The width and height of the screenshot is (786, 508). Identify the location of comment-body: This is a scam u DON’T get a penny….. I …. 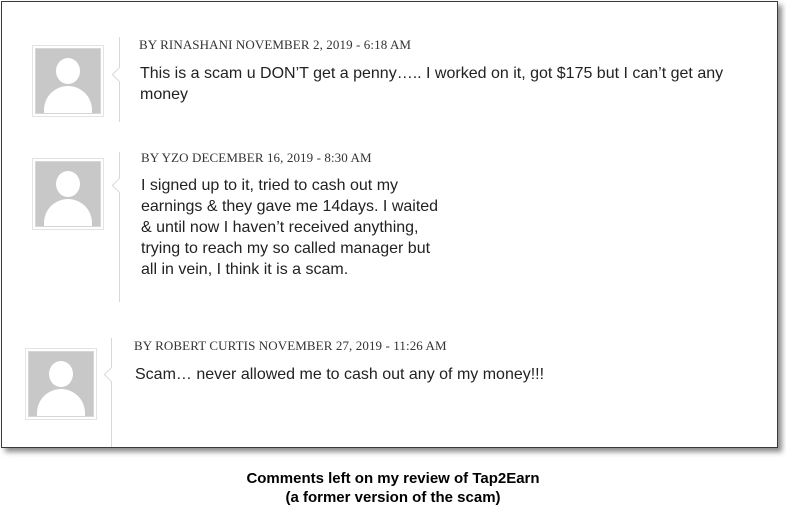
(432, 84).